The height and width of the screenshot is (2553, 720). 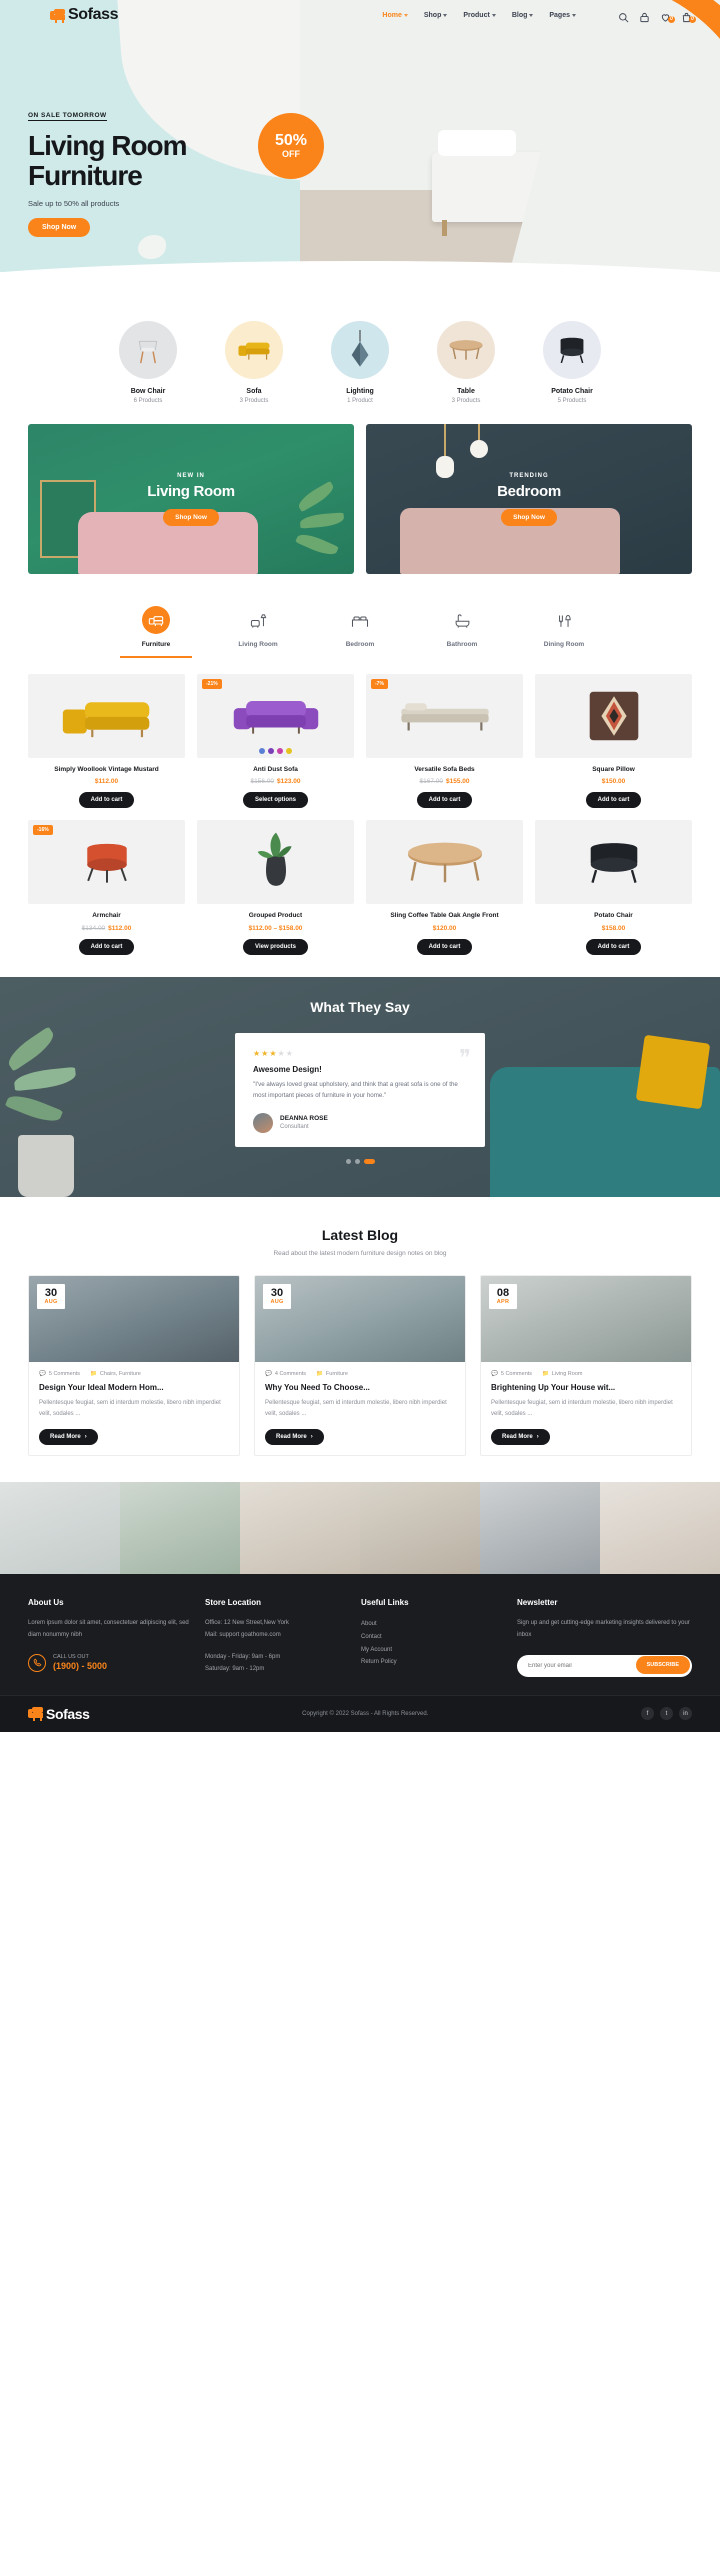 What do you see at coordinates (51, 1301) in the screenshot?
I see `blog-date-month: AUG` at bounding box center [51, 1301].